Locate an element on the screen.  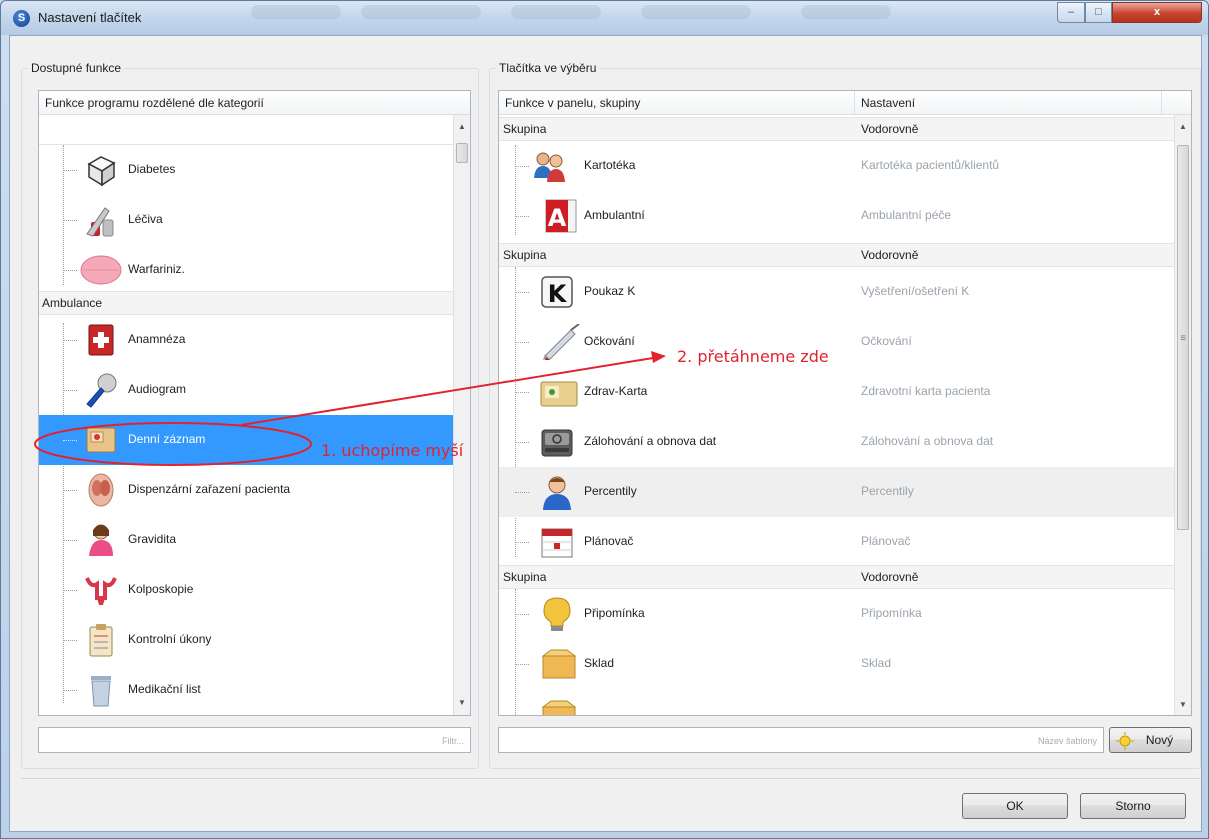
button-item: Připomínka Připomínka is located at coordinates (837, 614).